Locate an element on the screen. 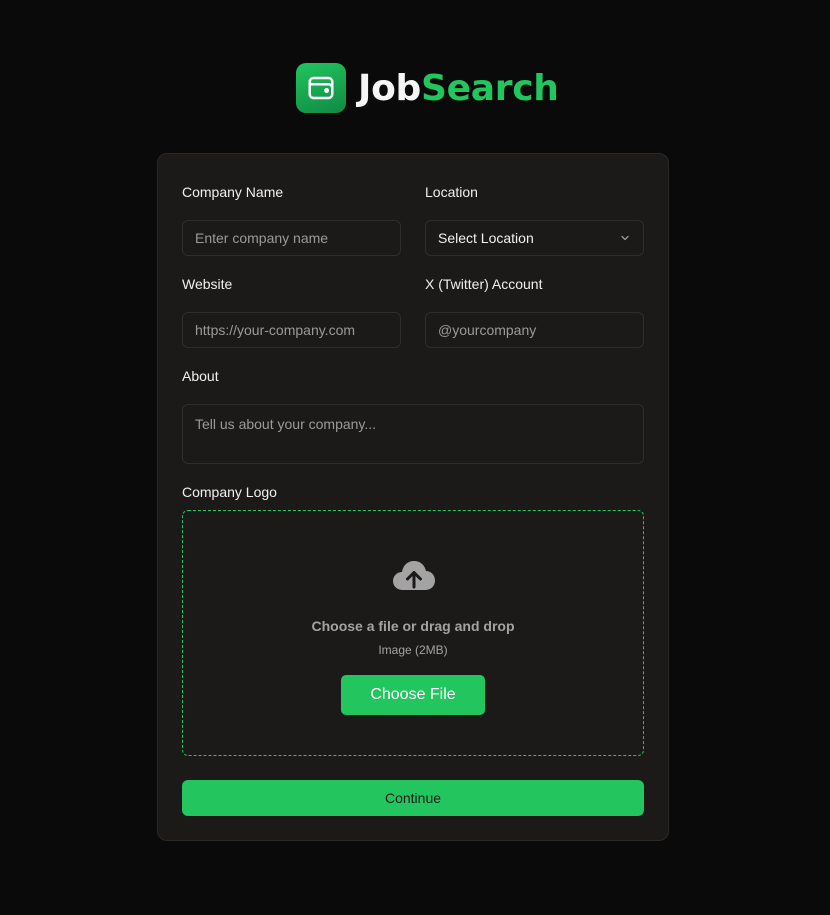 The width and height of the screenshot is (830, 915). company-name-placeholder: Enter company name is located at coordinates (262, 238).